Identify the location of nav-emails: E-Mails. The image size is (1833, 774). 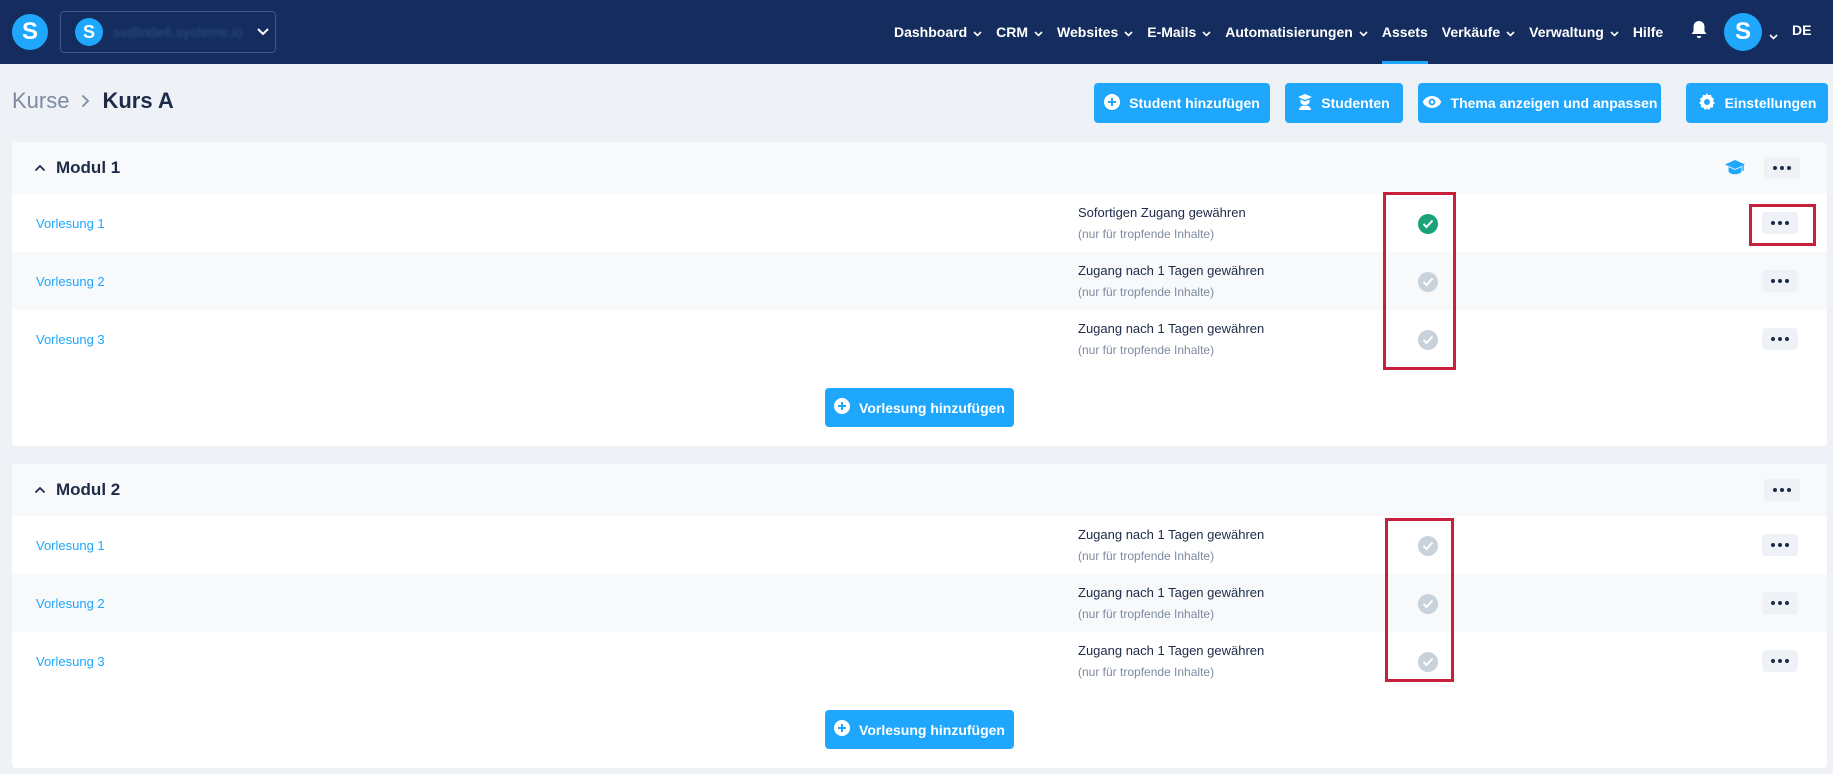
(1179, 32).